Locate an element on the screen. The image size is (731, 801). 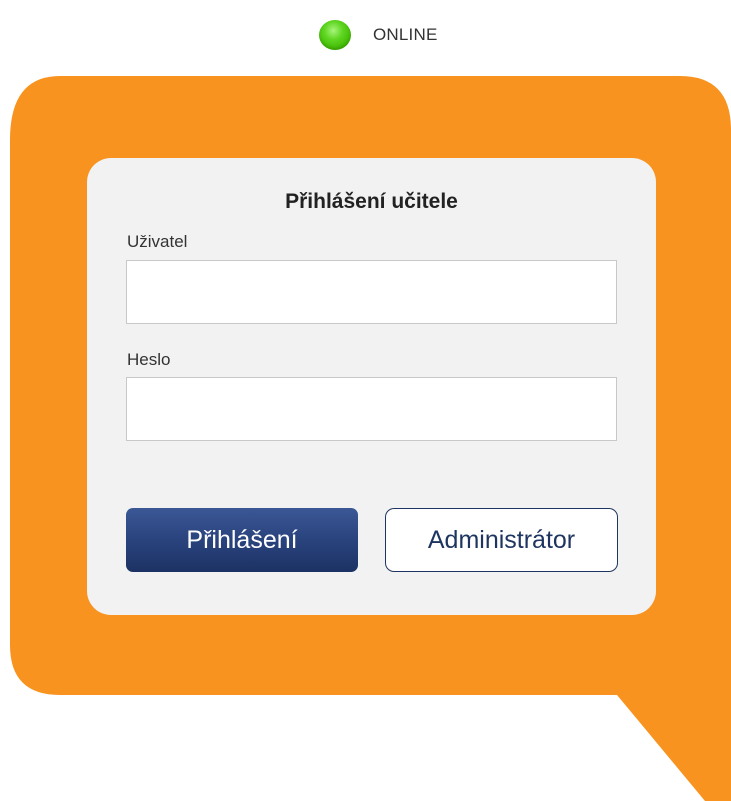
password-input is located at coordinates (371, 409).